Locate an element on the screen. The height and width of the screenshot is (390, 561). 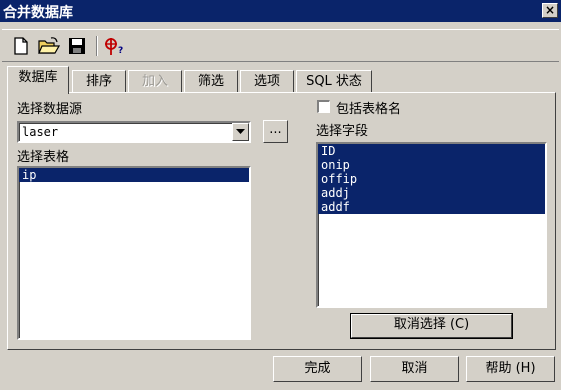
open-button is located at coordinates (49, 46).